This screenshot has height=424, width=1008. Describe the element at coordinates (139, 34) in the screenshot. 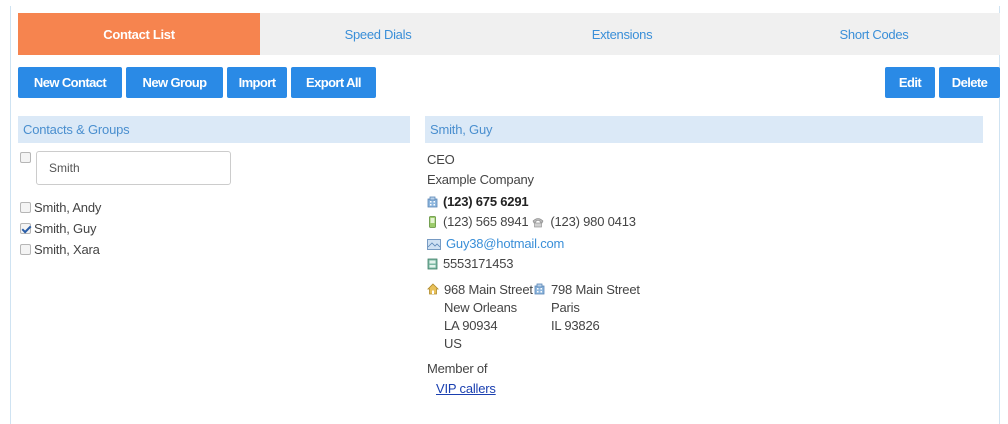

I see `tab-contact-list: Contact List` at that location.